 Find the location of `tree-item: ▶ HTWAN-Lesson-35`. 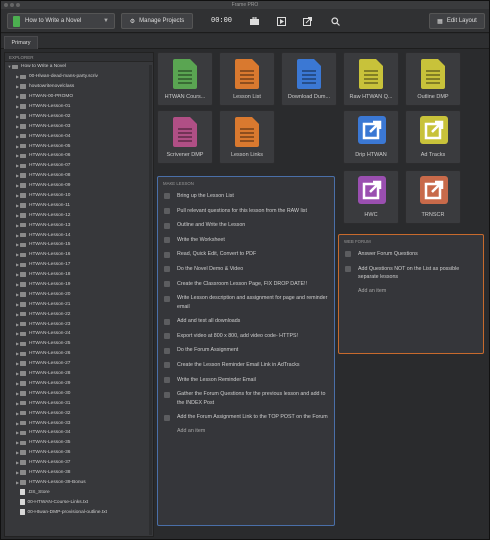

tree-item: ▶ HTWAN-Lesson-35 is located at coordinates (79, 443).